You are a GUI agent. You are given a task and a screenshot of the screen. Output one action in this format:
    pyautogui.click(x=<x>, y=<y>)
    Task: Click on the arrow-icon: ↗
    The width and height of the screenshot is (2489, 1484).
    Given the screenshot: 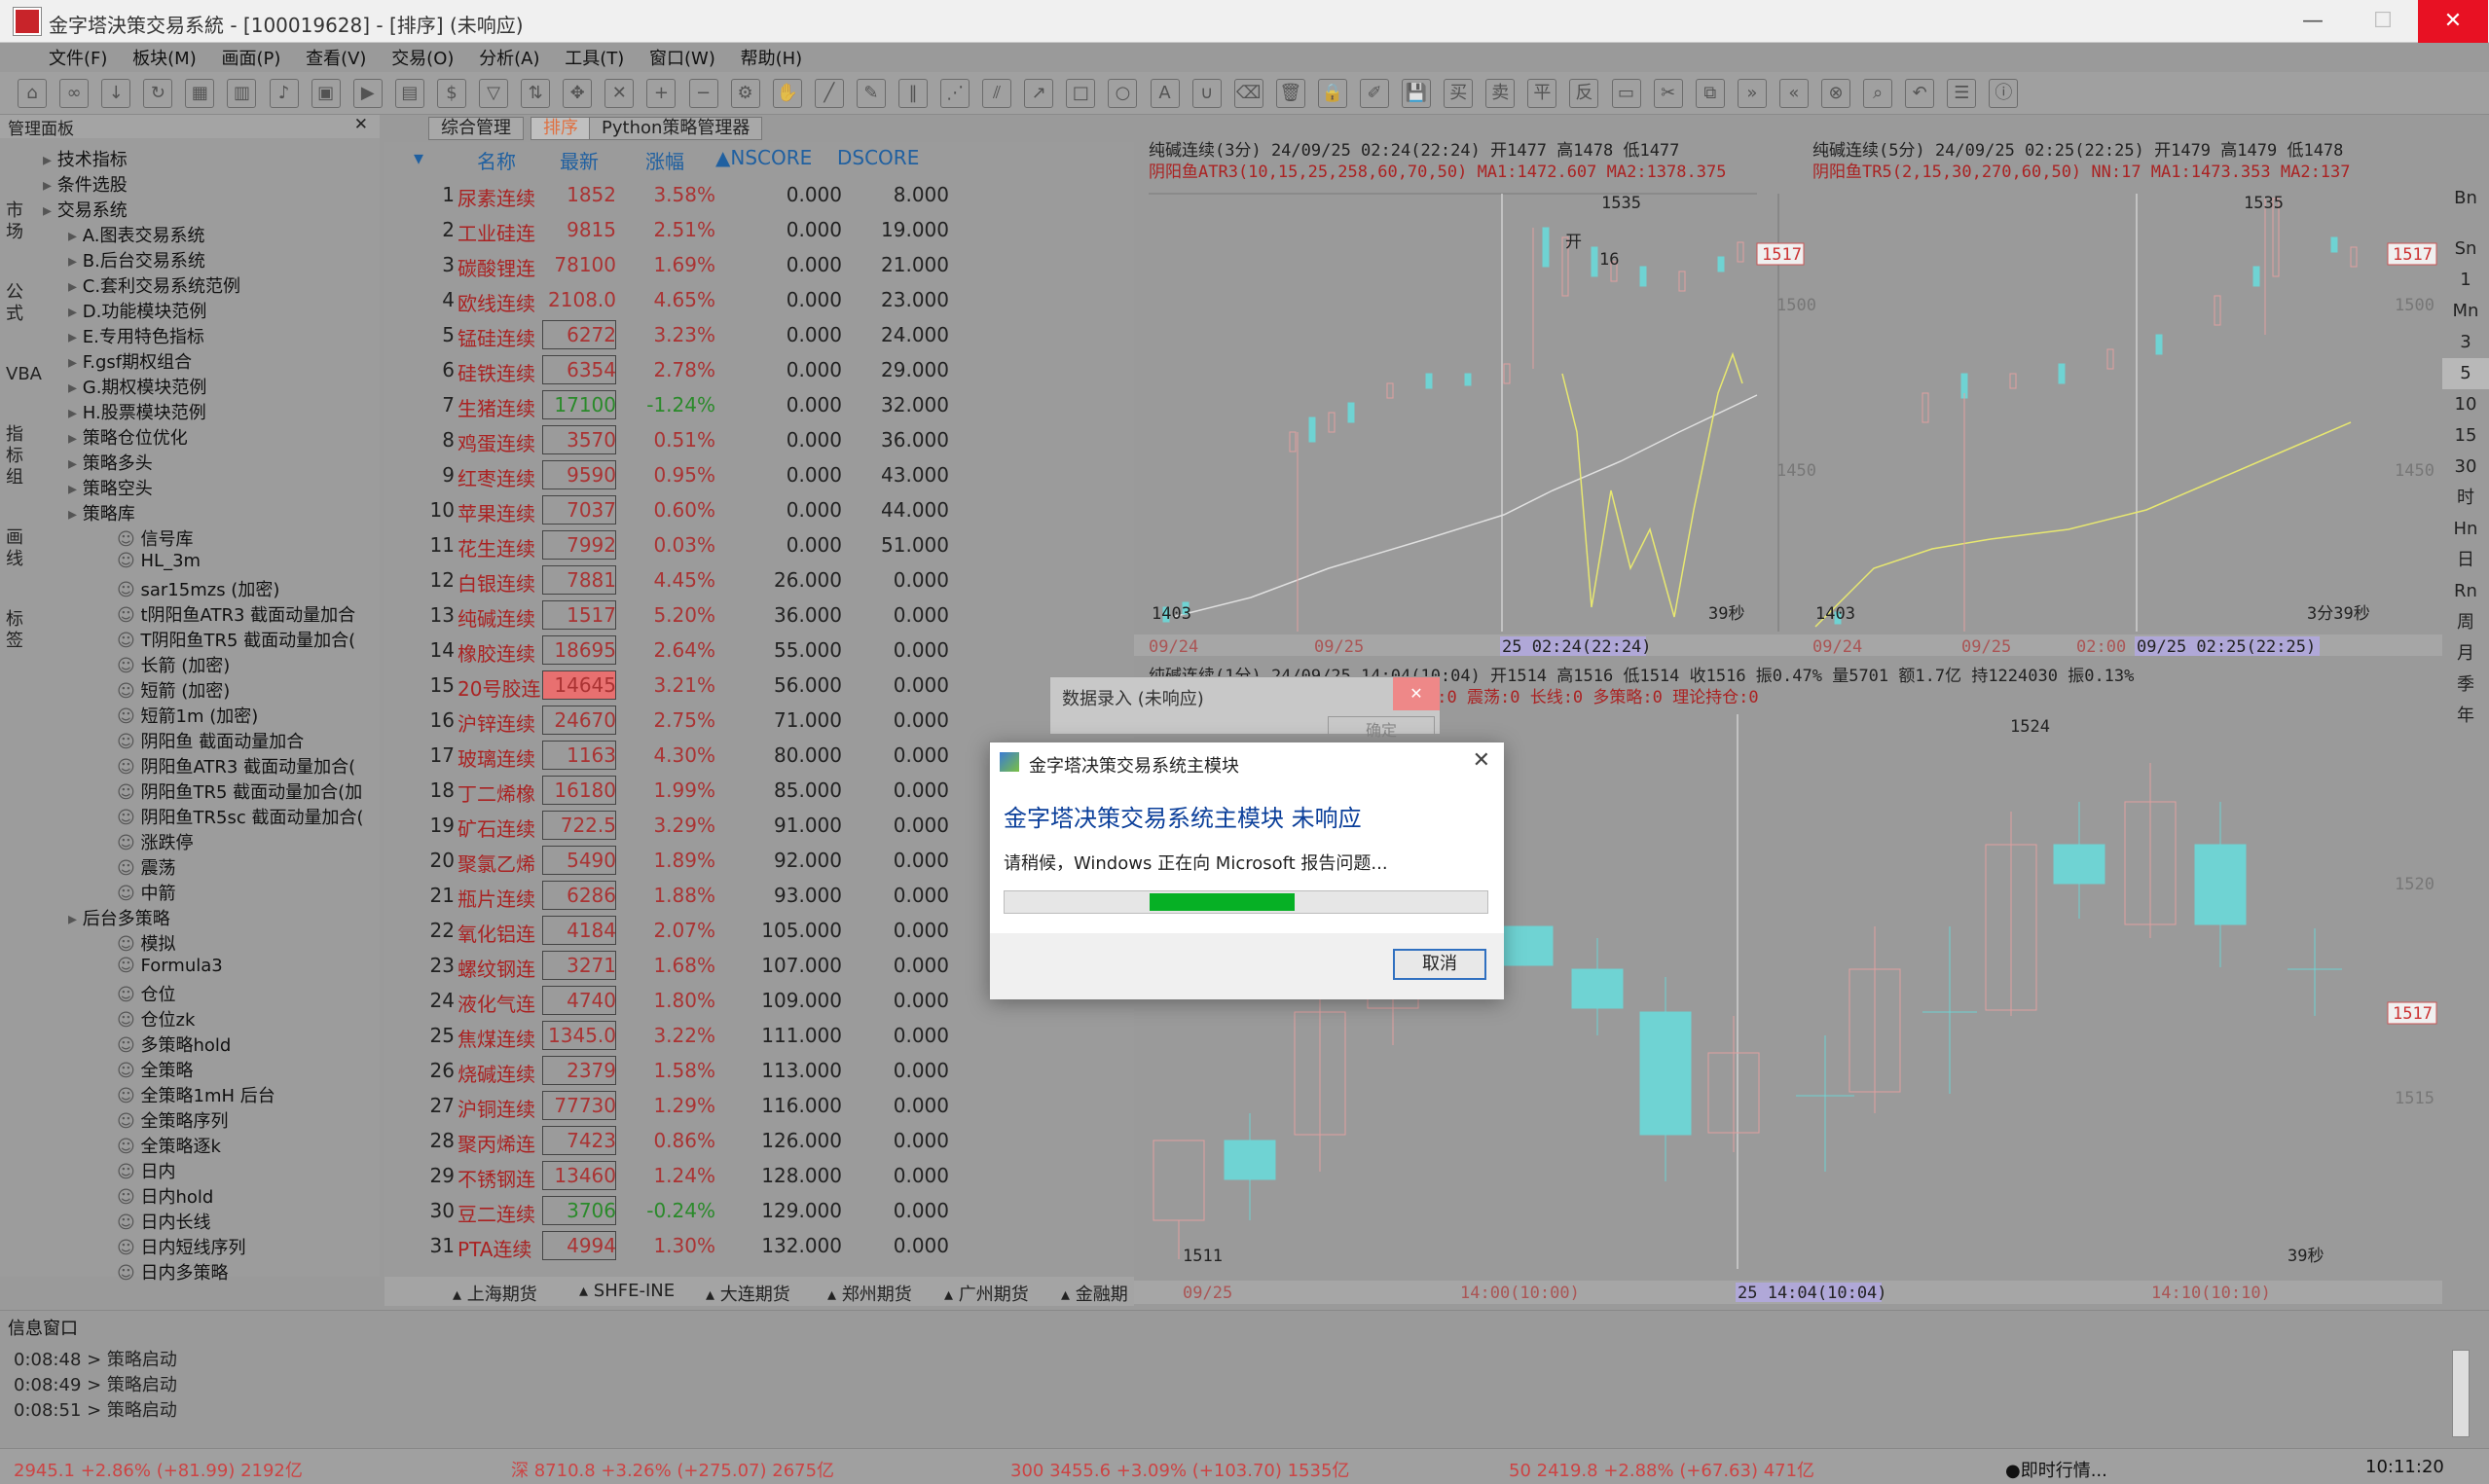 What is the action you would take?
    pyautogui.click(x=1039, y=93)
    